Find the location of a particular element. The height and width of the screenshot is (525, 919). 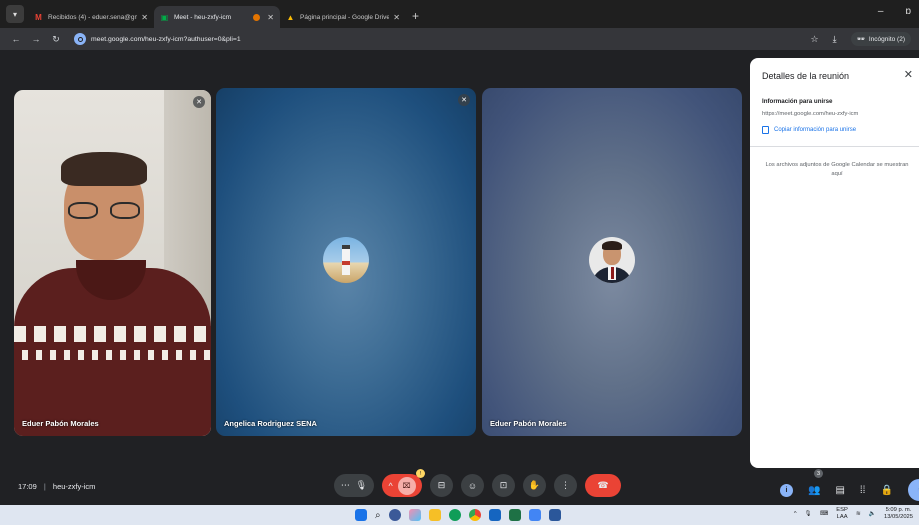

meeting-link: https://meet.google.com/heu-zxfy-icm is located at coordinates (810, 114).